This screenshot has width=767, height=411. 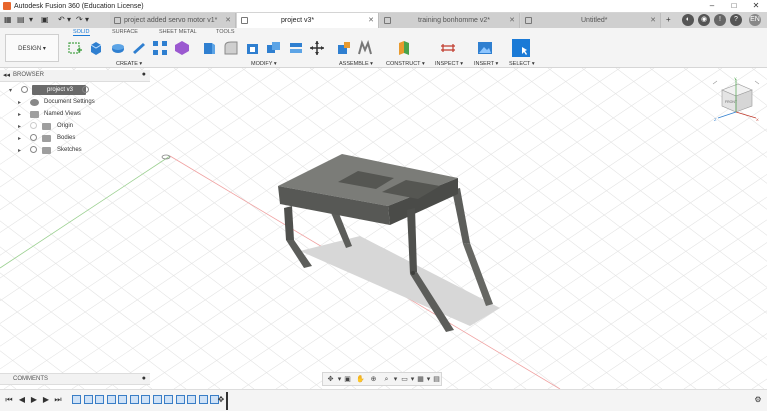 I want to click on zoom-icon: ⊕, so click(x=373, y=379).